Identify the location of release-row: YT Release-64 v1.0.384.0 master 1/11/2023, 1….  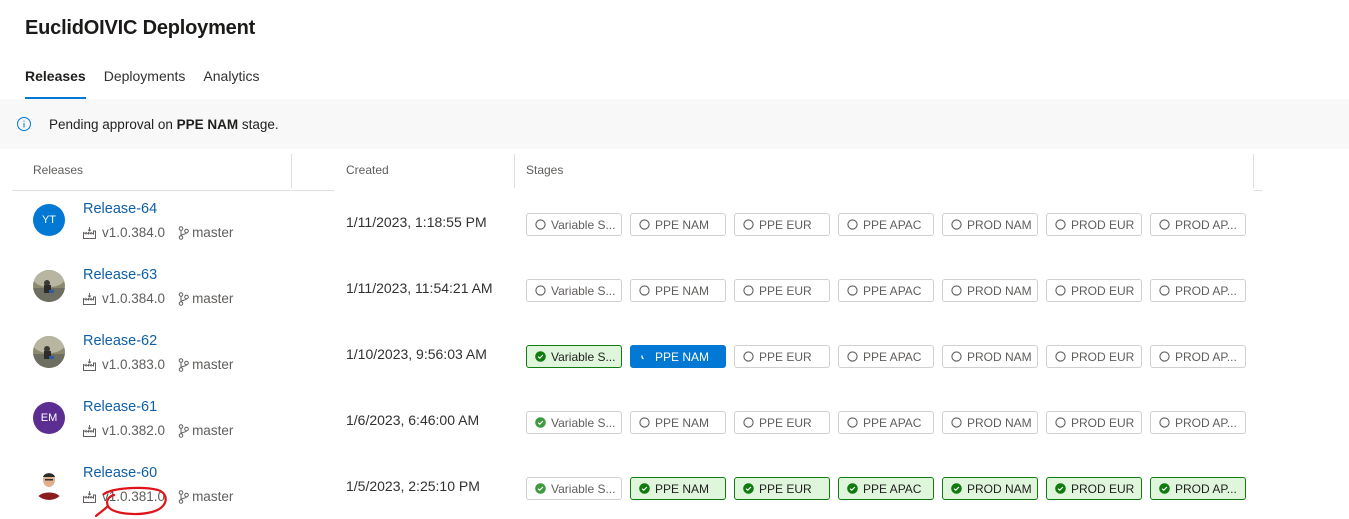
(674, 230).